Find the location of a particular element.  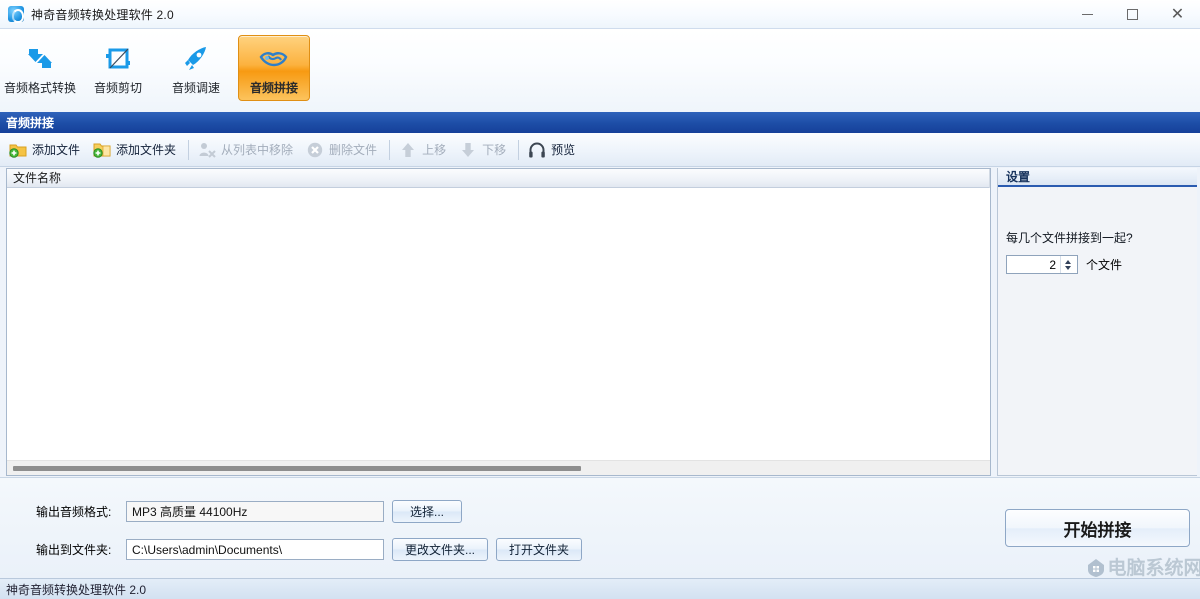

window-title: 神奇音频转换处理软件 2.0 is located at coordinates (102, 14).